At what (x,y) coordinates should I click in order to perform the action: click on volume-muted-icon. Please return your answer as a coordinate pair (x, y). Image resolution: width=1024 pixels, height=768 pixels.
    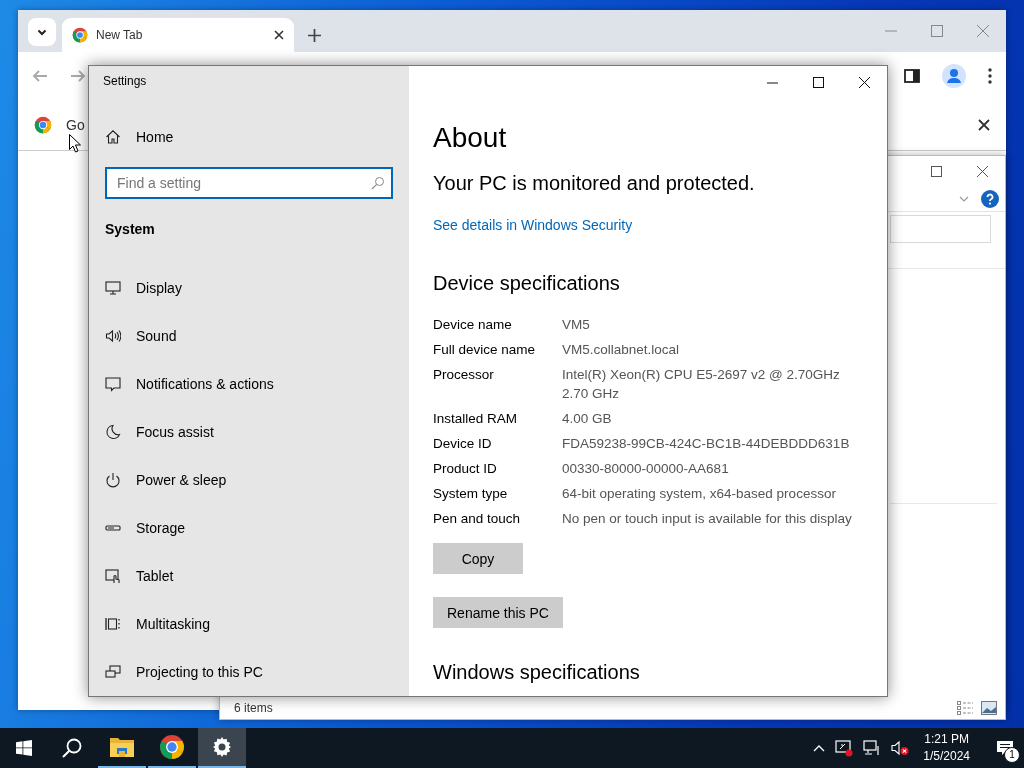
    Looking at the image, I should click on (900, 748).